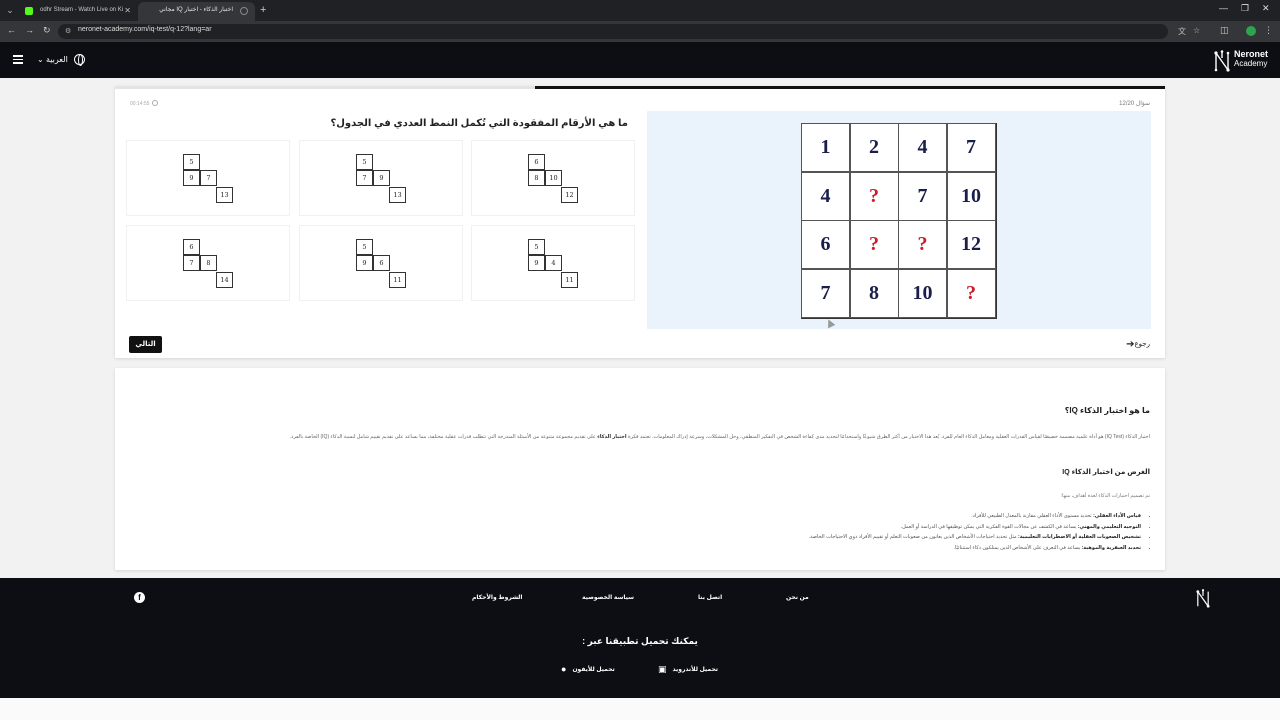 The image size is (1280, 720). I want to click on bookmark-star-icon: ☆, so click(1196, 30).